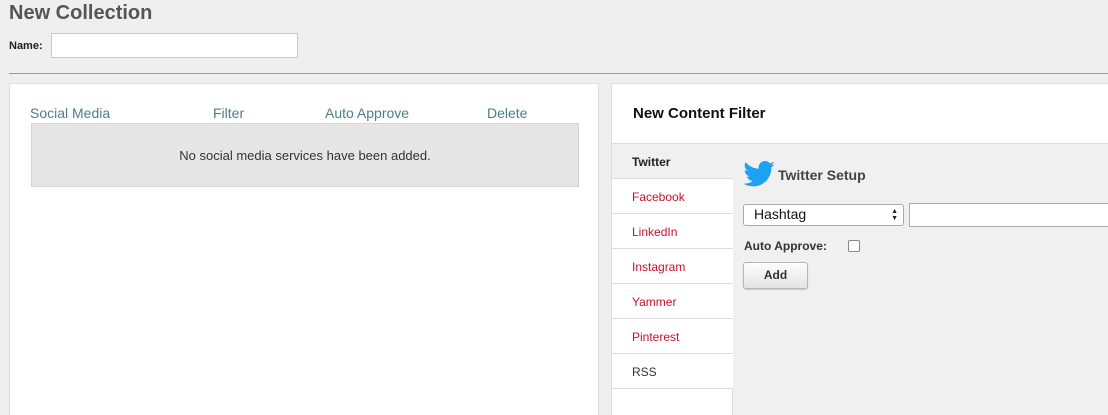  I want to click on auto-approve-checkbox, so click(854, 246).